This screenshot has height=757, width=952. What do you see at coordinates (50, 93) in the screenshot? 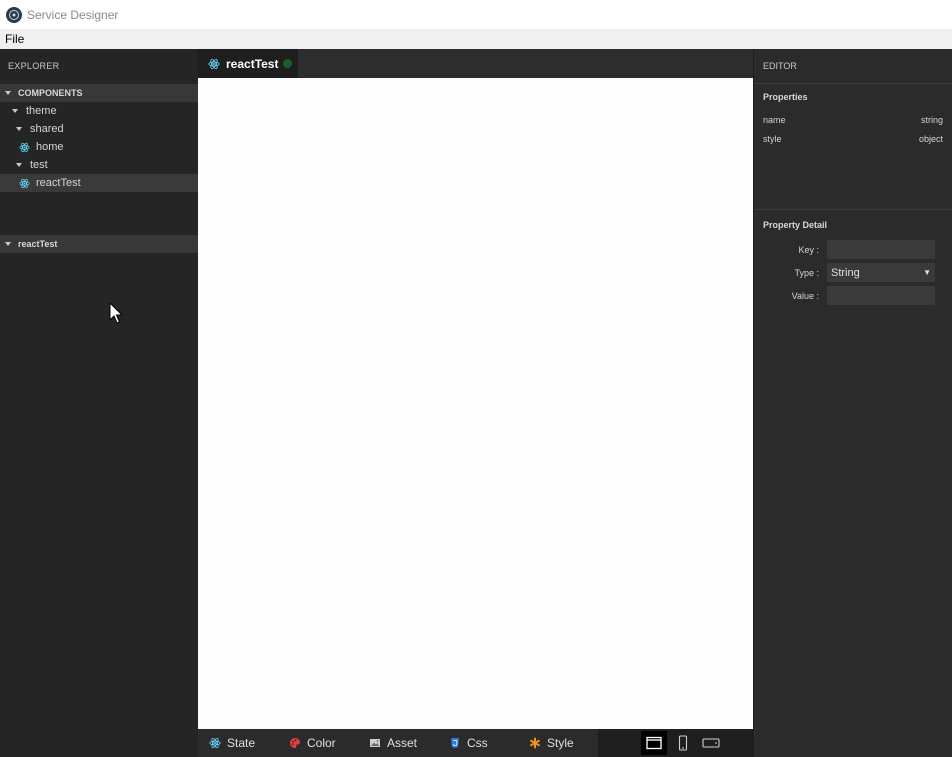
I see `components-header-label: COMPONENTS` at bounding box center [50, 93].